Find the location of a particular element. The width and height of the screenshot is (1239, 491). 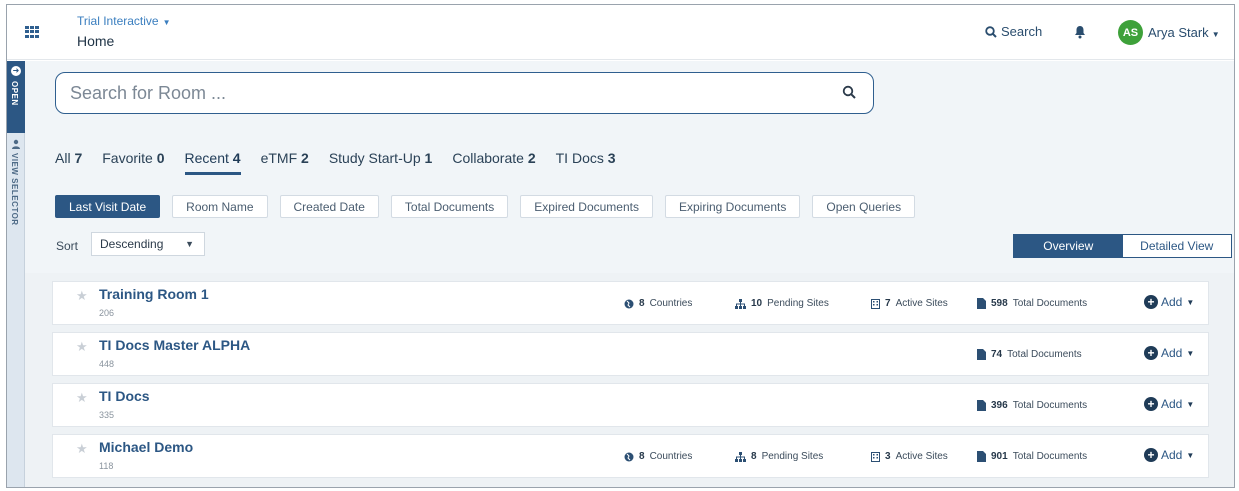

tab-ti-docs: TI Docs 3 is located at coordinates (586, 161).